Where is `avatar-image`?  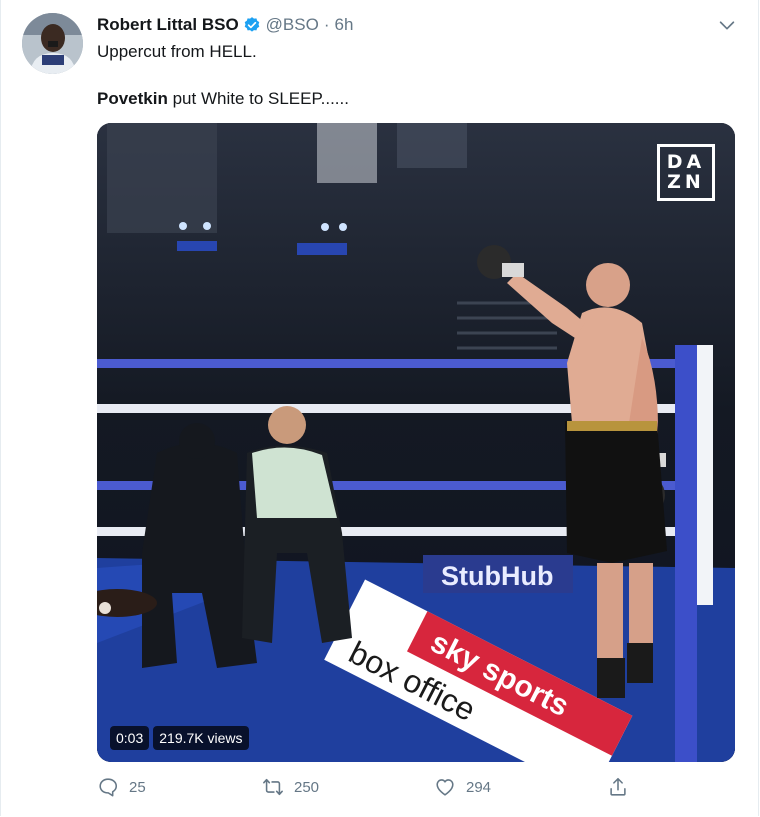
avatar-image is located at coordinates (52, 43).